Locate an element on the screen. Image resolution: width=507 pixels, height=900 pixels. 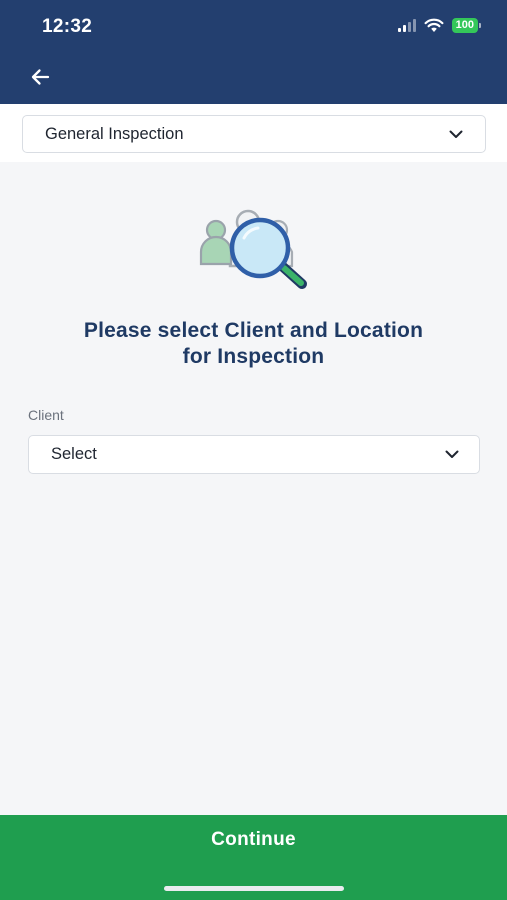
battery-level: 100 is located at coordinates (464, 25).